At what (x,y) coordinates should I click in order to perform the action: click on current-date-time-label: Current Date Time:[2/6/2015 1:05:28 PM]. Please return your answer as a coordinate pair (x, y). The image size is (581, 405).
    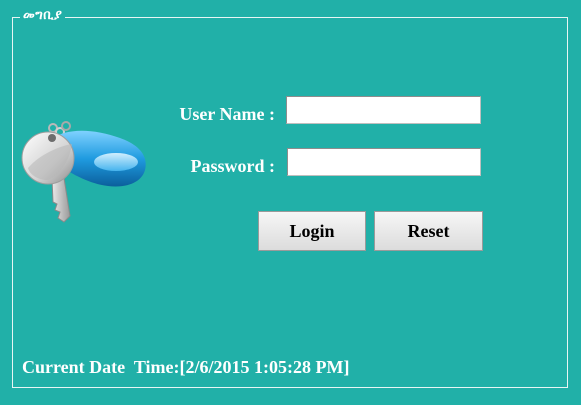
    Looking at the image, I should click on (186, 367).